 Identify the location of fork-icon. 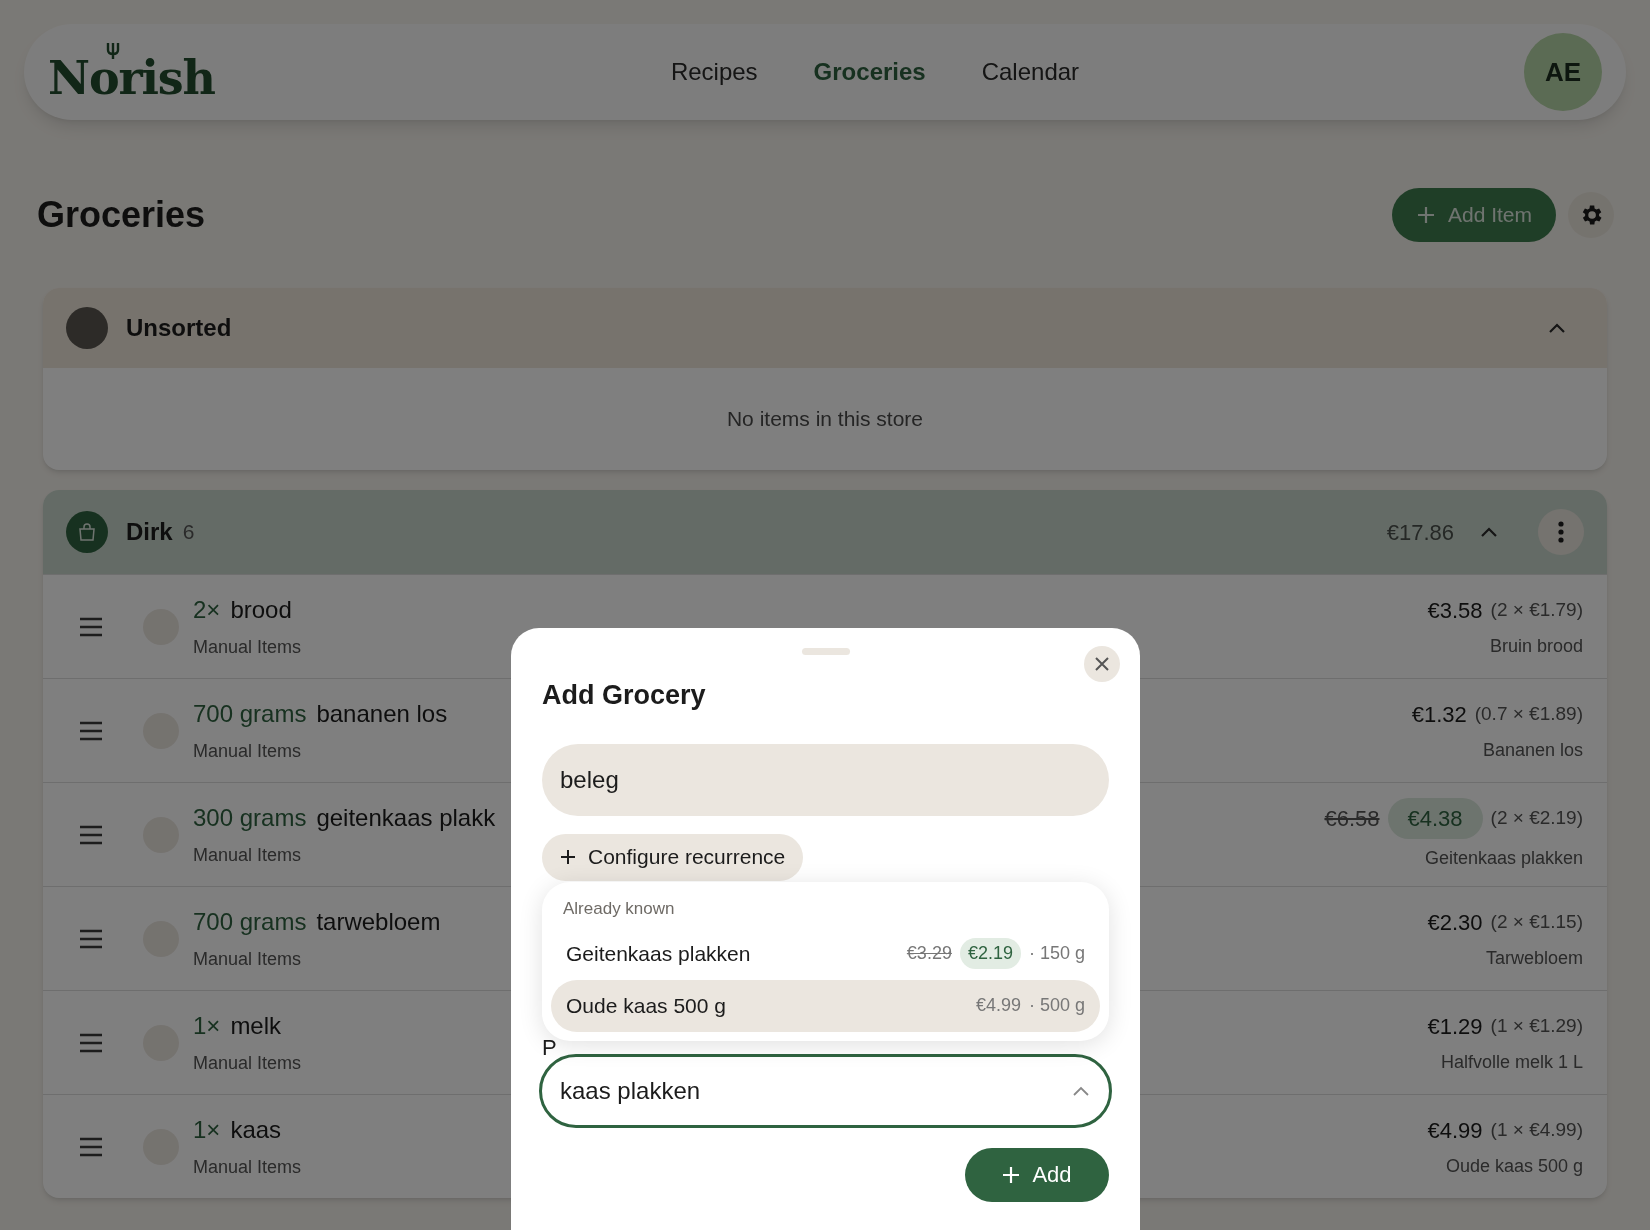
(113, 51).